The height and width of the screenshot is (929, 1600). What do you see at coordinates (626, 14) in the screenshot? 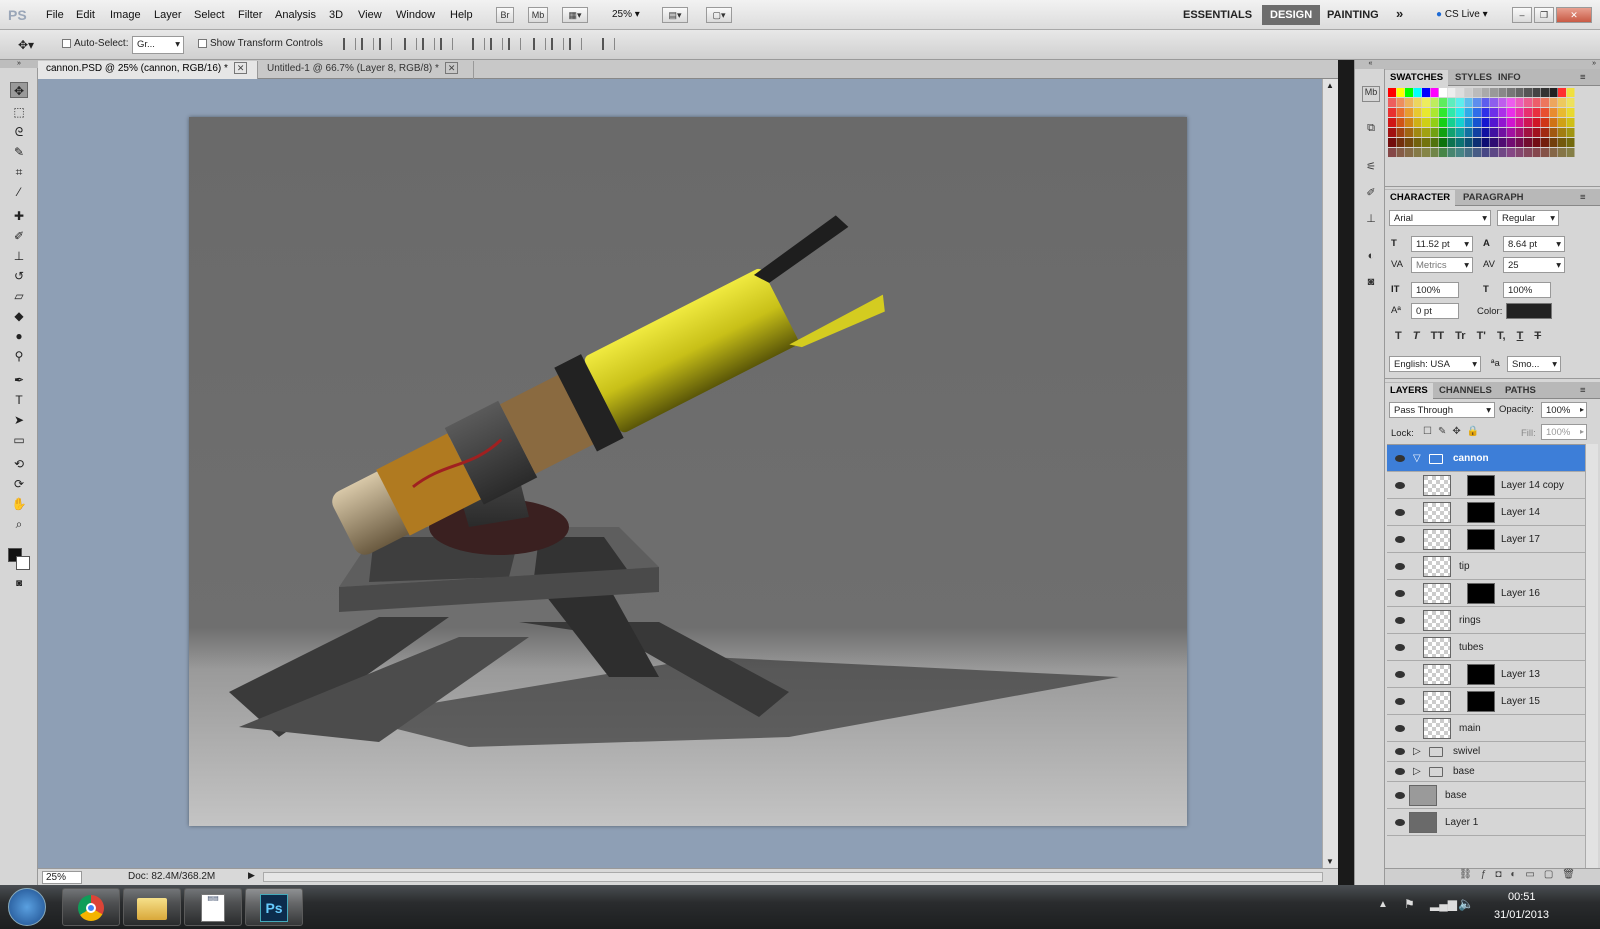
I see `zoom-level-dropdown: 25% ▾` at bounding box center [626, 14].